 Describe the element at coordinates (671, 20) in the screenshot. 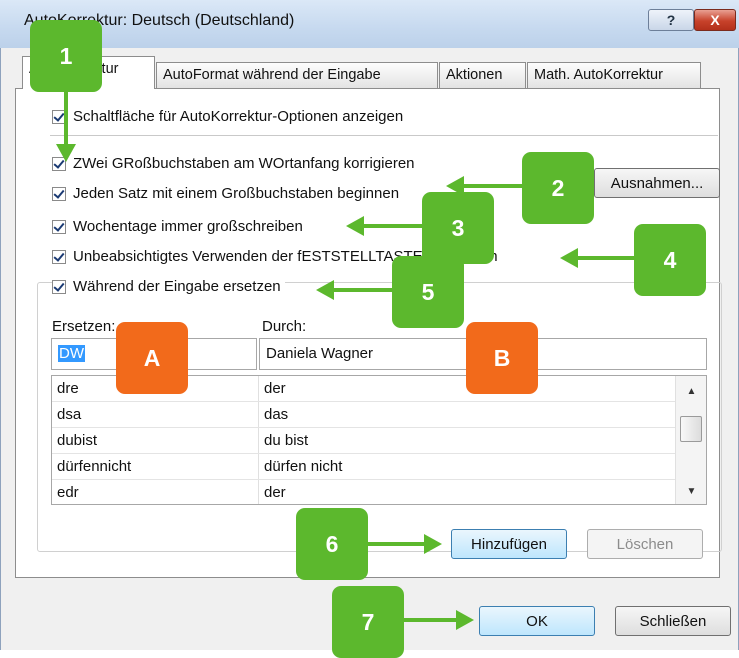

I see `help-button: ?` at that location.